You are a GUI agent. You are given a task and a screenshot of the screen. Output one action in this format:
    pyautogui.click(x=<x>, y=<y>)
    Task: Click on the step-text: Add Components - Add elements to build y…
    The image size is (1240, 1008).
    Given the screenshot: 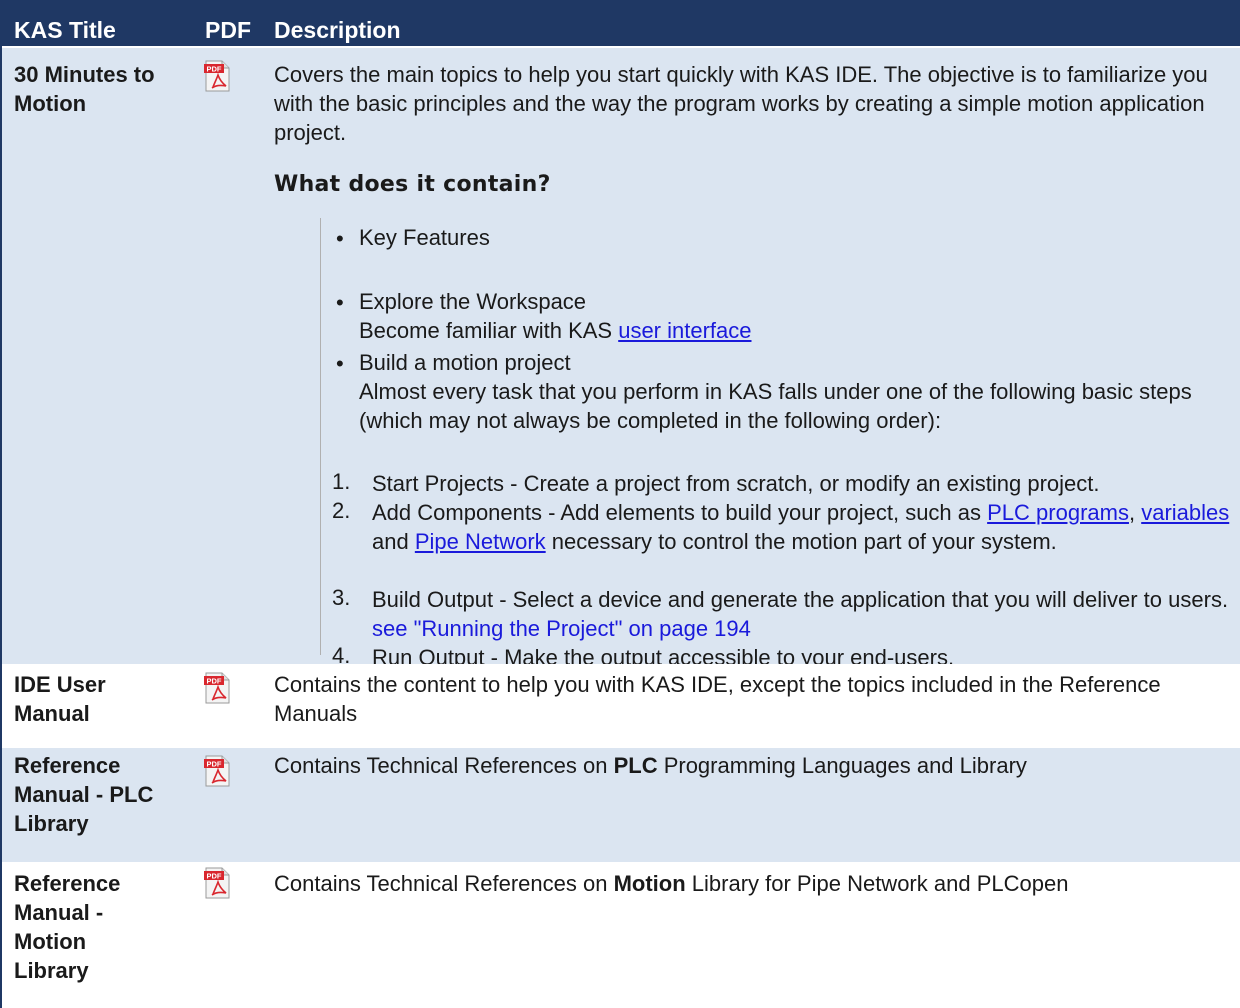 What is the action you would take?
    pyautogui.click(x=802, y=527)
    